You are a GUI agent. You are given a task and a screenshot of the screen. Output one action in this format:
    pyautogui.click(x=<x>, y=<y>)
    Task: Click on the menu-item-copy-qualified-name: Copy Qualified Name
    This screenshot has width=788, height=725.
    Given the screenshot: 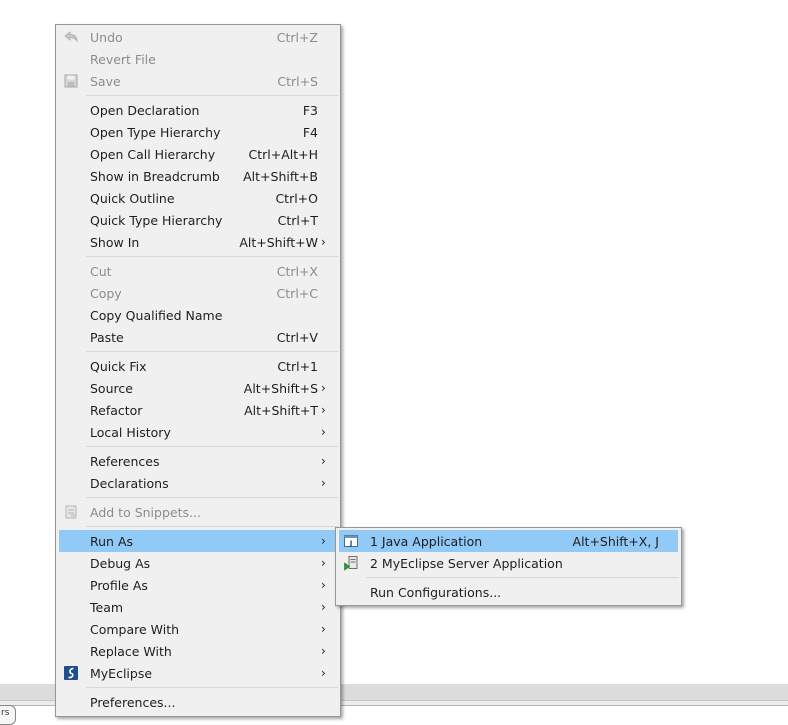 What is the action you would take?
    pyautogui.click(x=198, y=315)
    